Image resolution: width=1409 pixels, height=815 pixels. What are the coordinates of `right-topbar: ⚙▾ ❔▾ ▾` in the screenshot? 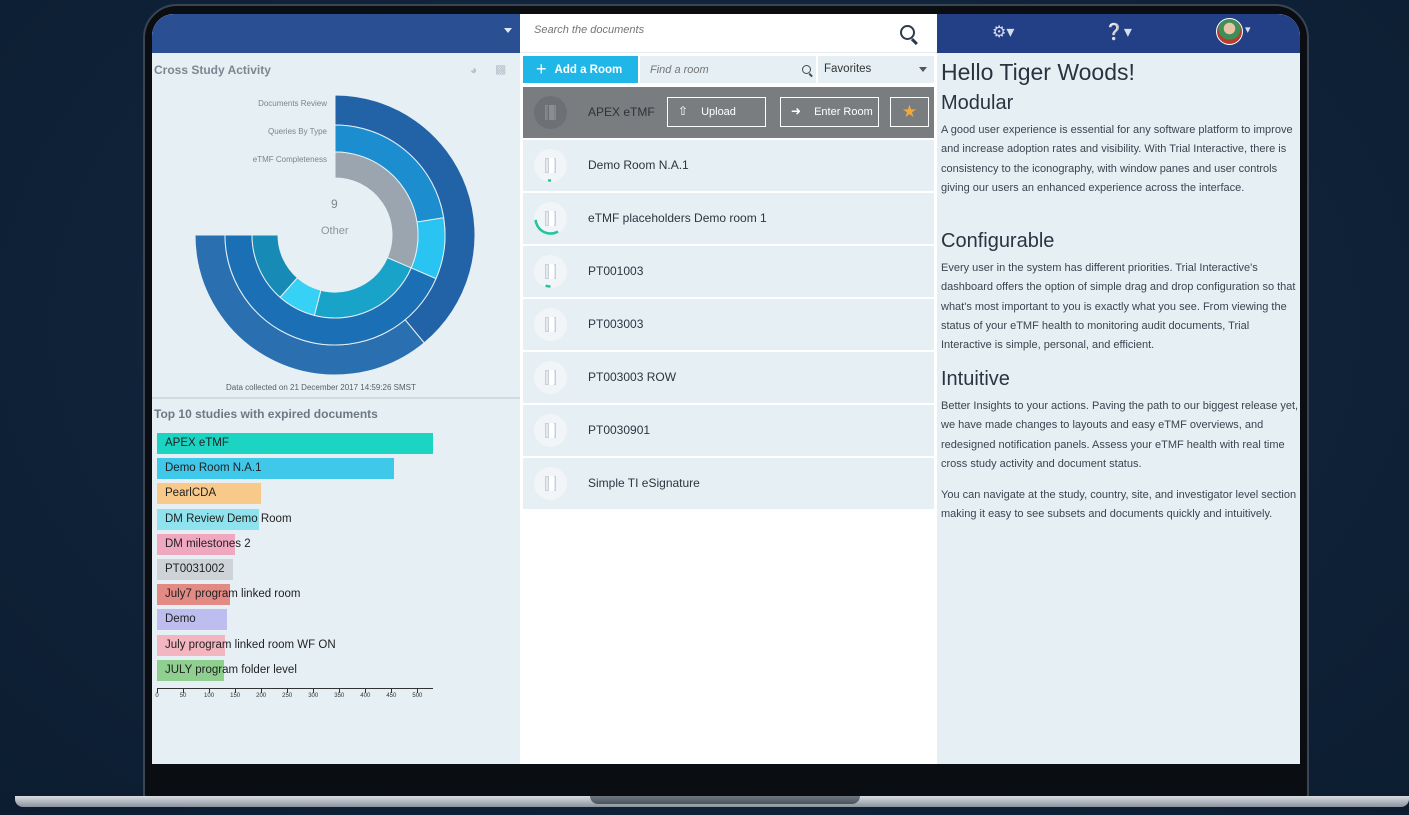 It's located at (1118, 33).